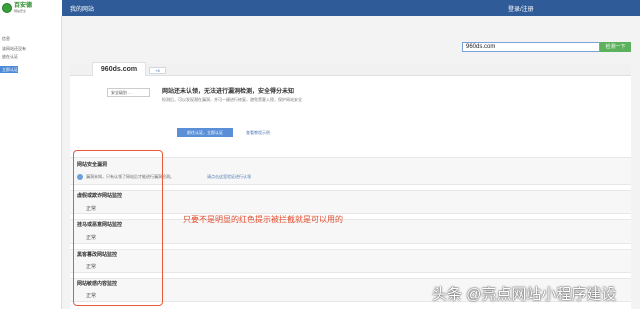  What do you see at coordinates (7, 8) in the screenshot?
I see `shield-logo-icon` at bounding box center [7, 8].